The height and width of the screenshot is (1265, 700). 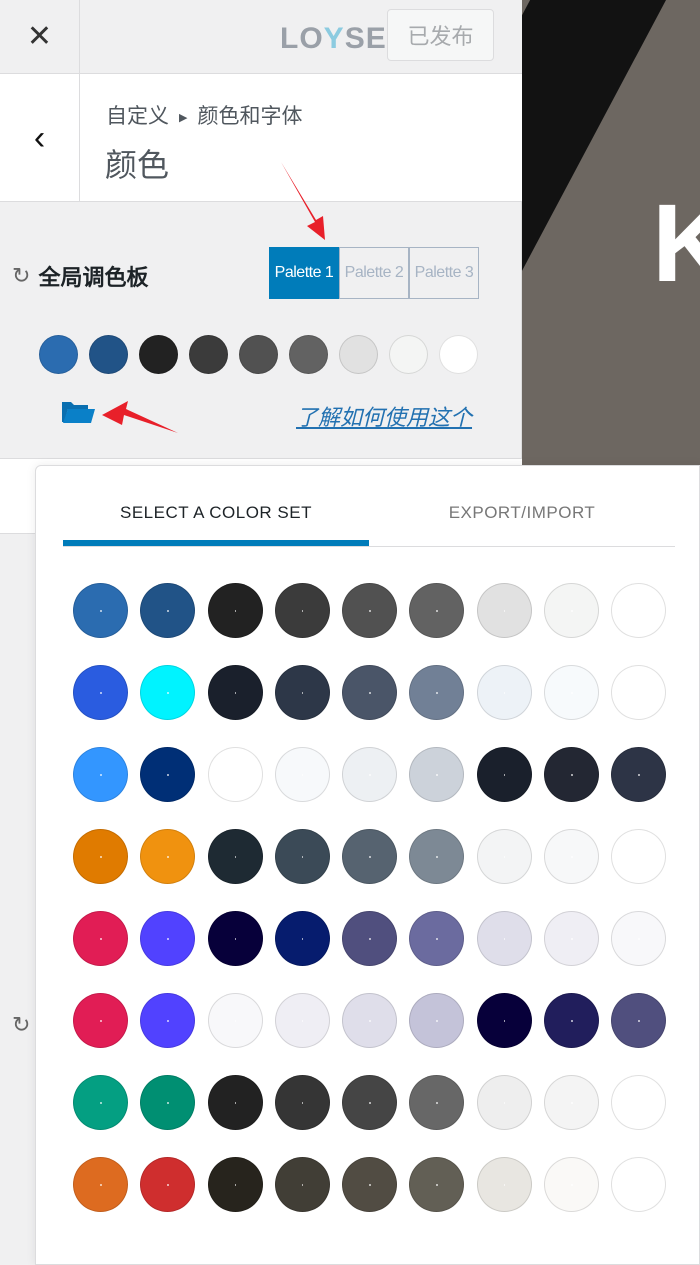 I want to click on palette-swatches, so click(x=258, y=354).